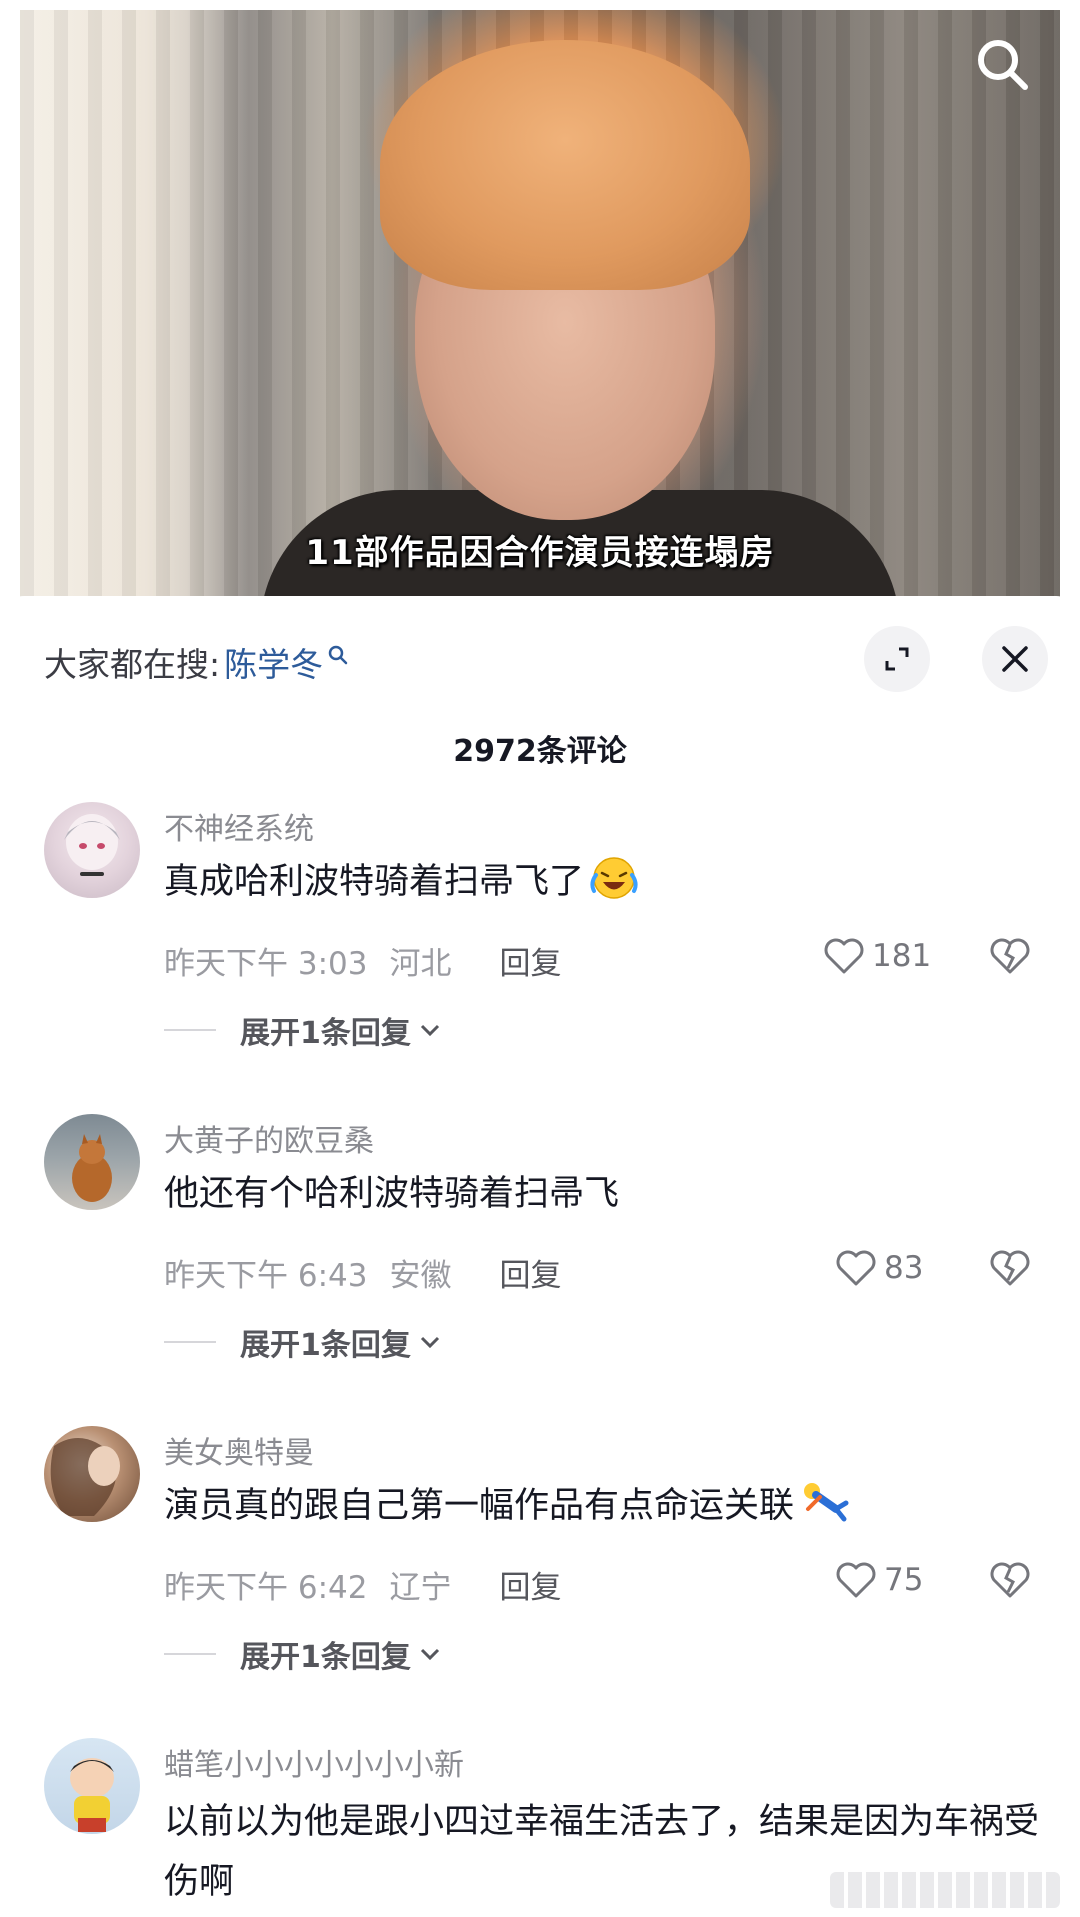 The height and width of the screenshot is (1917, 1080). What do you see at coordinates (540, 661) in the screenshot?
I see `sheet-header: 大家都在搜: 陈学冬` at bounding box center [540, 661].